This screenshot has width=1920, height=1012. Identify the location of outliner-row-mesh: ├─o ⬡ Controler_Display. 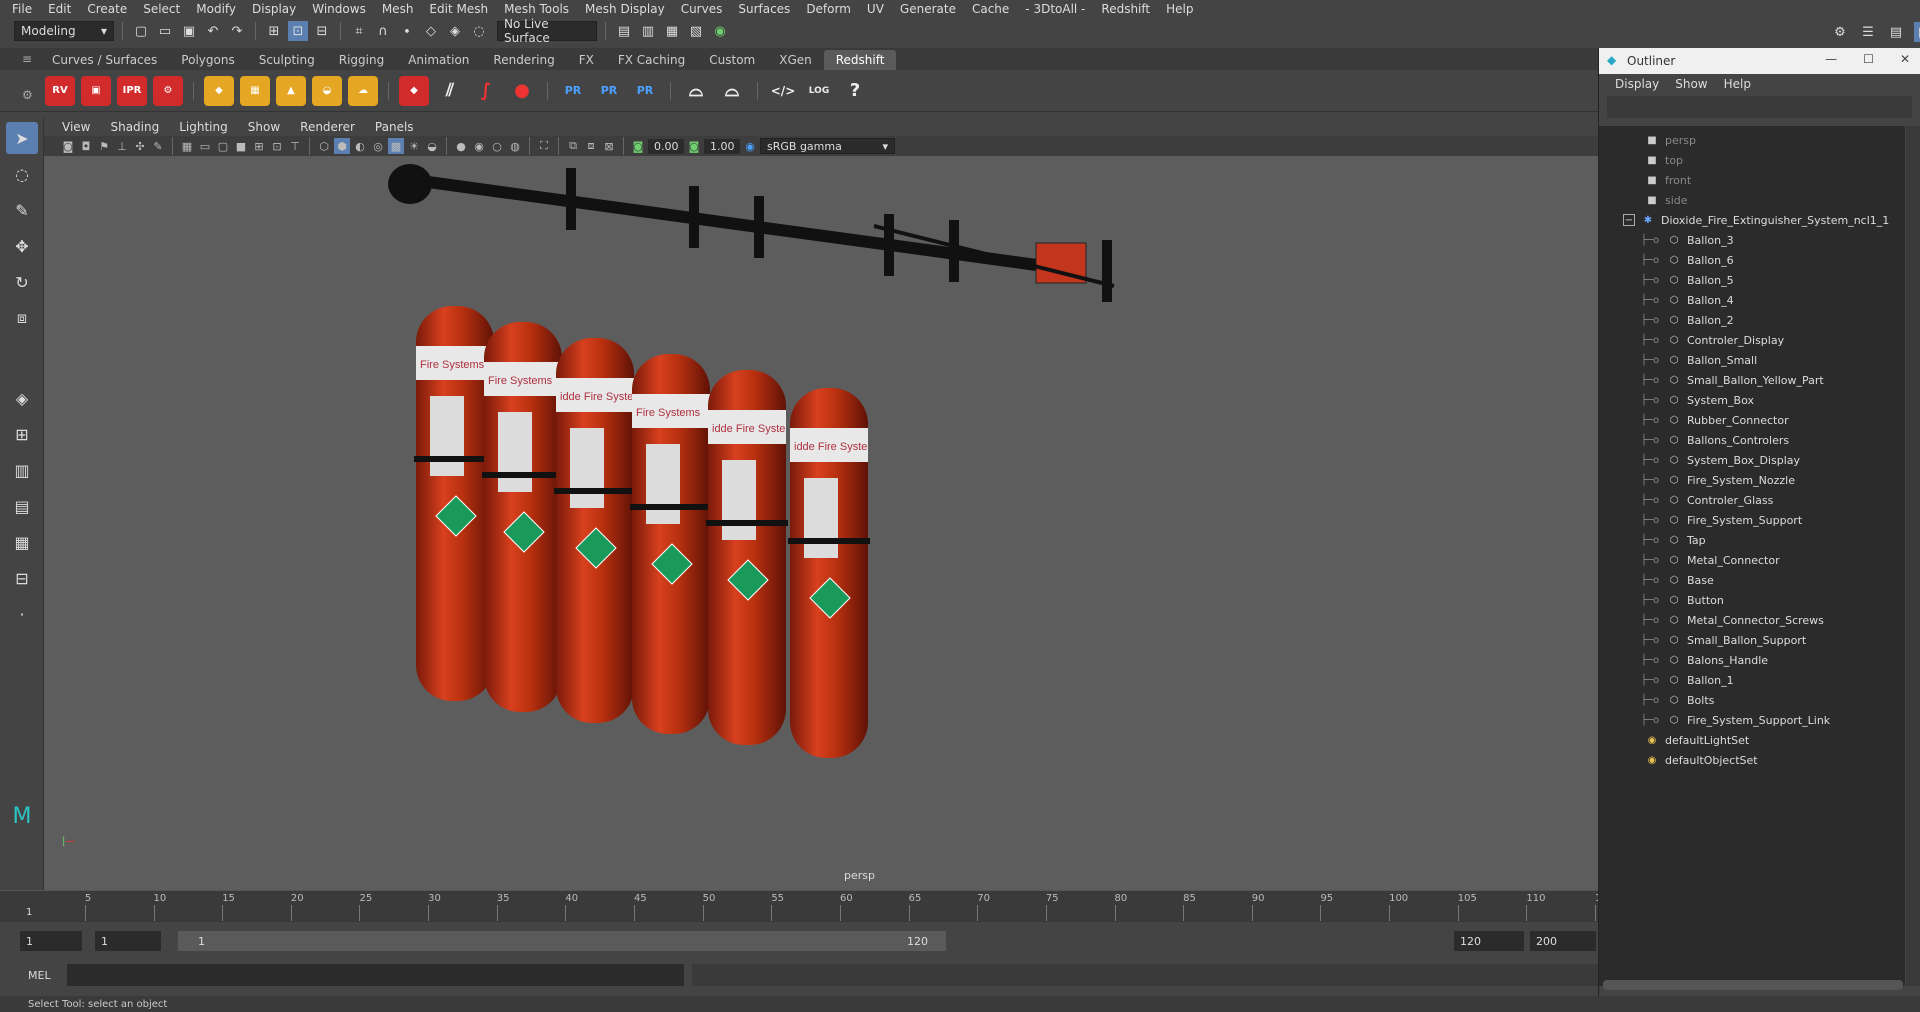
(1711, 340).